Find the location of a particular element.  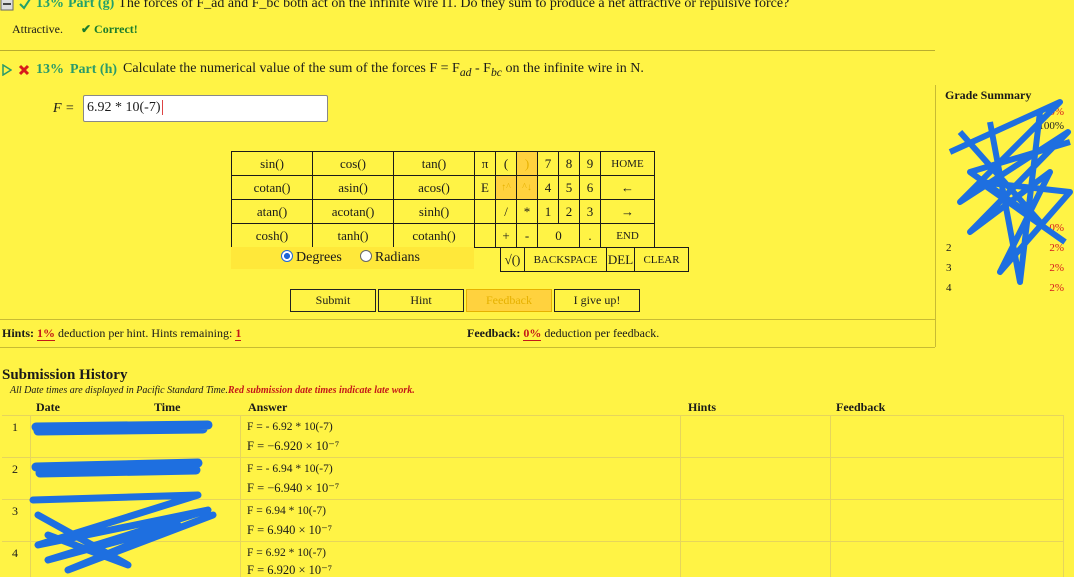

end-key: END is located at coordinates (627, 235).